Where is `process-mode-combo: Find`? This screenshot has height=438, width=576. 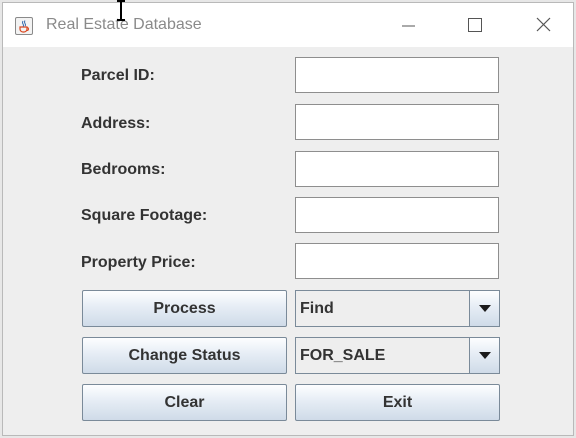 process-mode-combo: Find is located at coordinates (397, 308).